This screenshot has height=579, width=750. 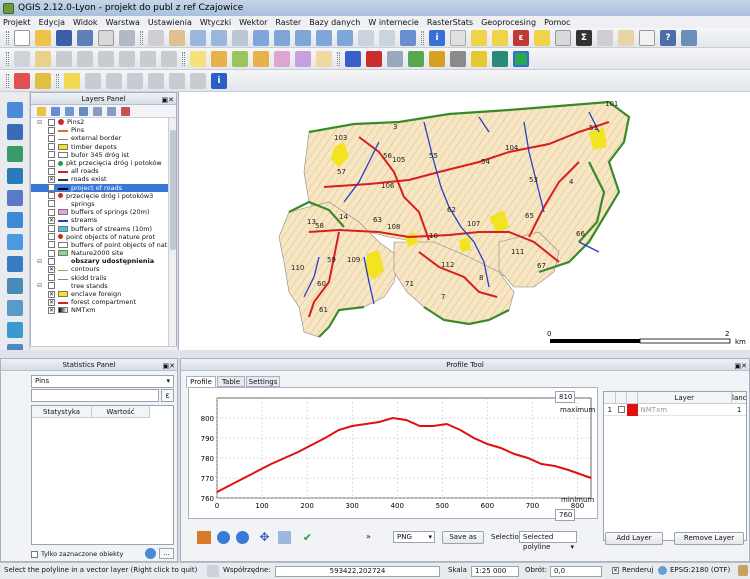 I want to click on add-part-icon, so click(x=114, y=80).